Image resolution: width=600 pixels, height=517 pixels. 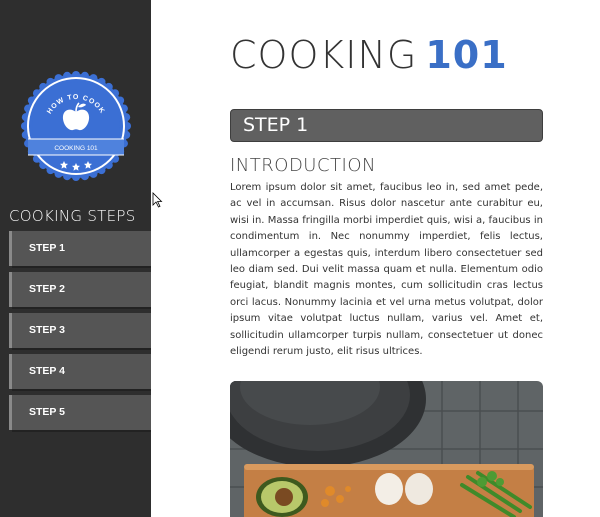 I want to click on sidebar-item-step-2: STEP 2, so click(x=80, y=290).